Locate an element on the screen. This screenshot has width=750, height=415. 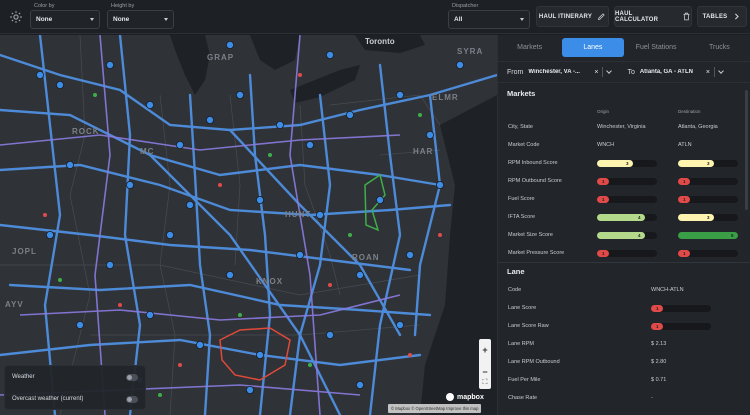
map-label-toronto: Toronto is located at coordinates (380, 41).